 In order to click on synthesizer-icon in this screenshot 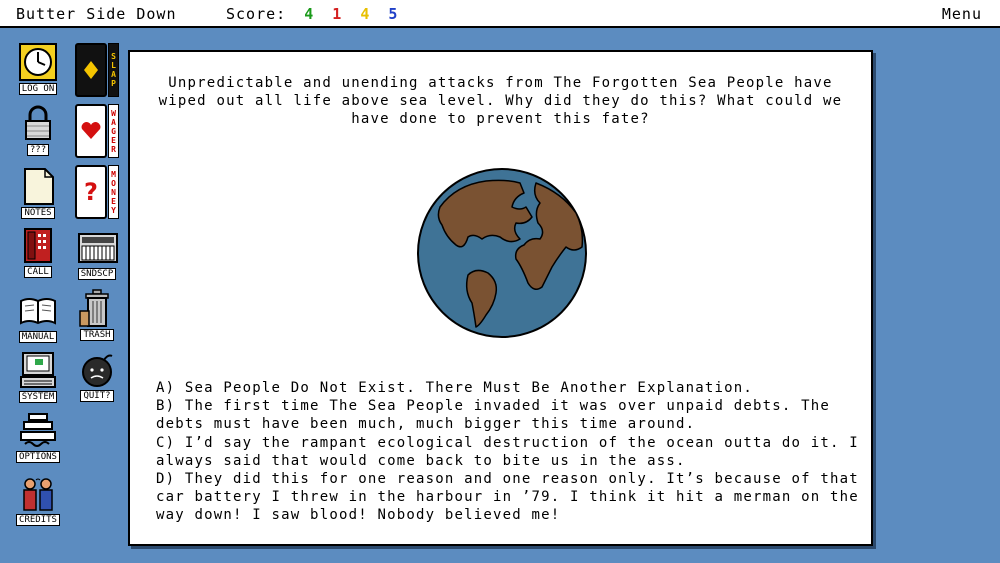, I will do `click(98, 247)`.